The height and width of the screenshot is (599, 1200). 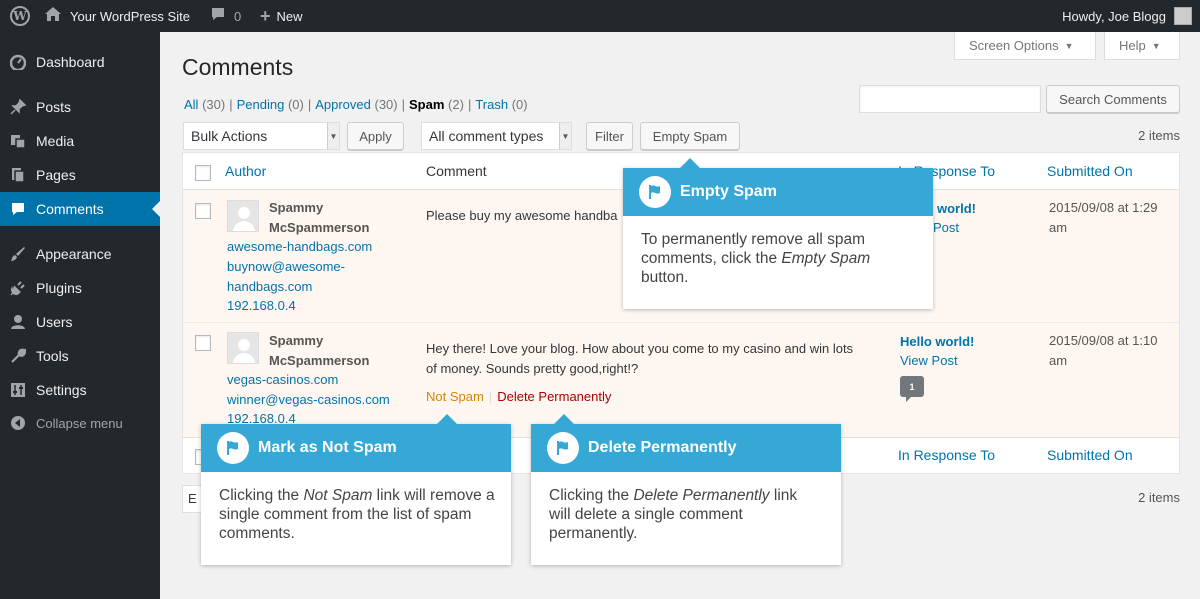 What do you see at coordinates (55, 141) in the screenshot?
I see `menu-label: Media` at bounding box center [55, 141].